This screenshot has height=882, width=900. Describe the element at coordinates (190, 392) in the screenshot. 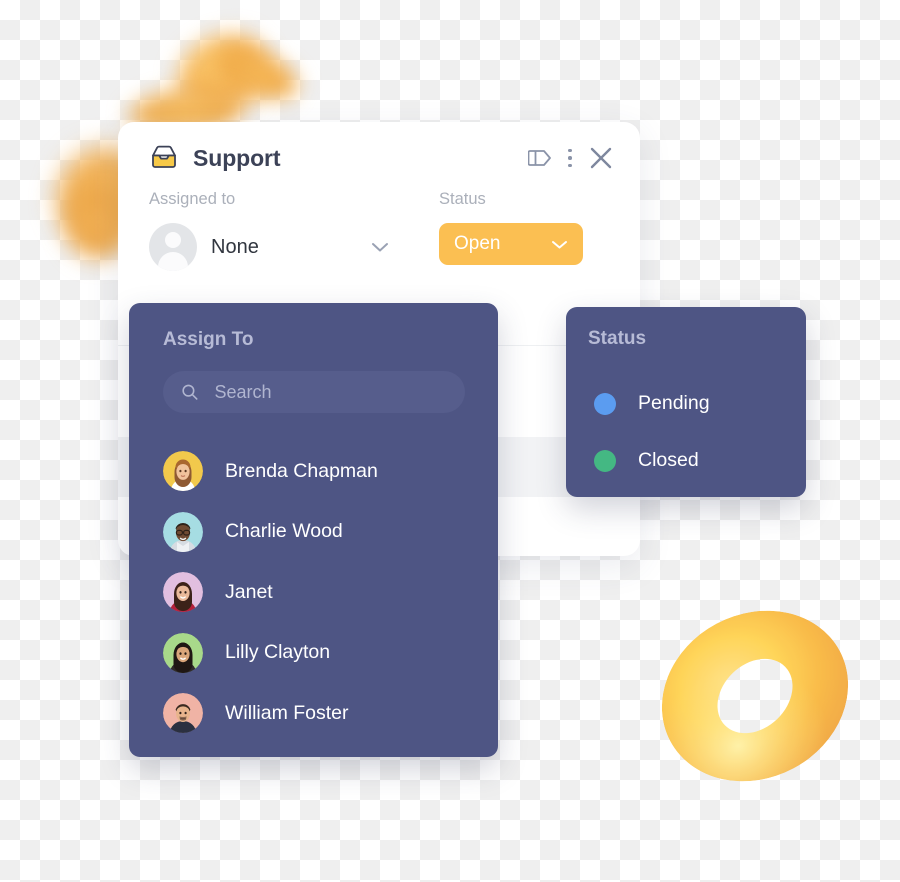

I see `search-icon` at that location.